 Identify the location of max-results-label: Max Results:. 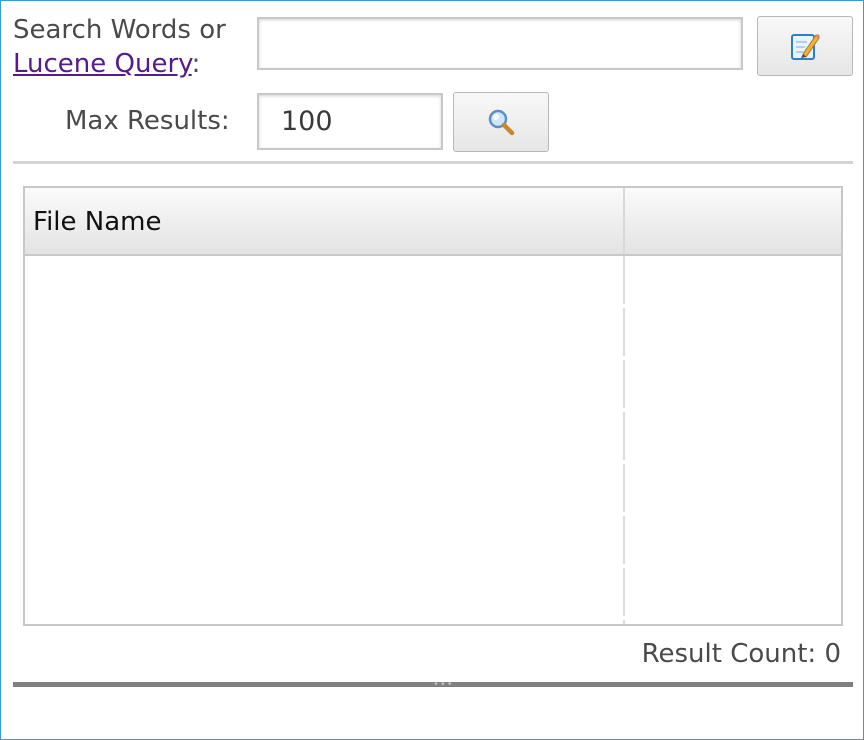
(147, 121).